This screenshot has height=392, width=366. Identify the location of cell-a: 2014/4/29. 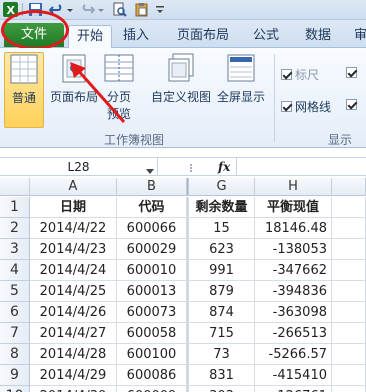
(73, 375).